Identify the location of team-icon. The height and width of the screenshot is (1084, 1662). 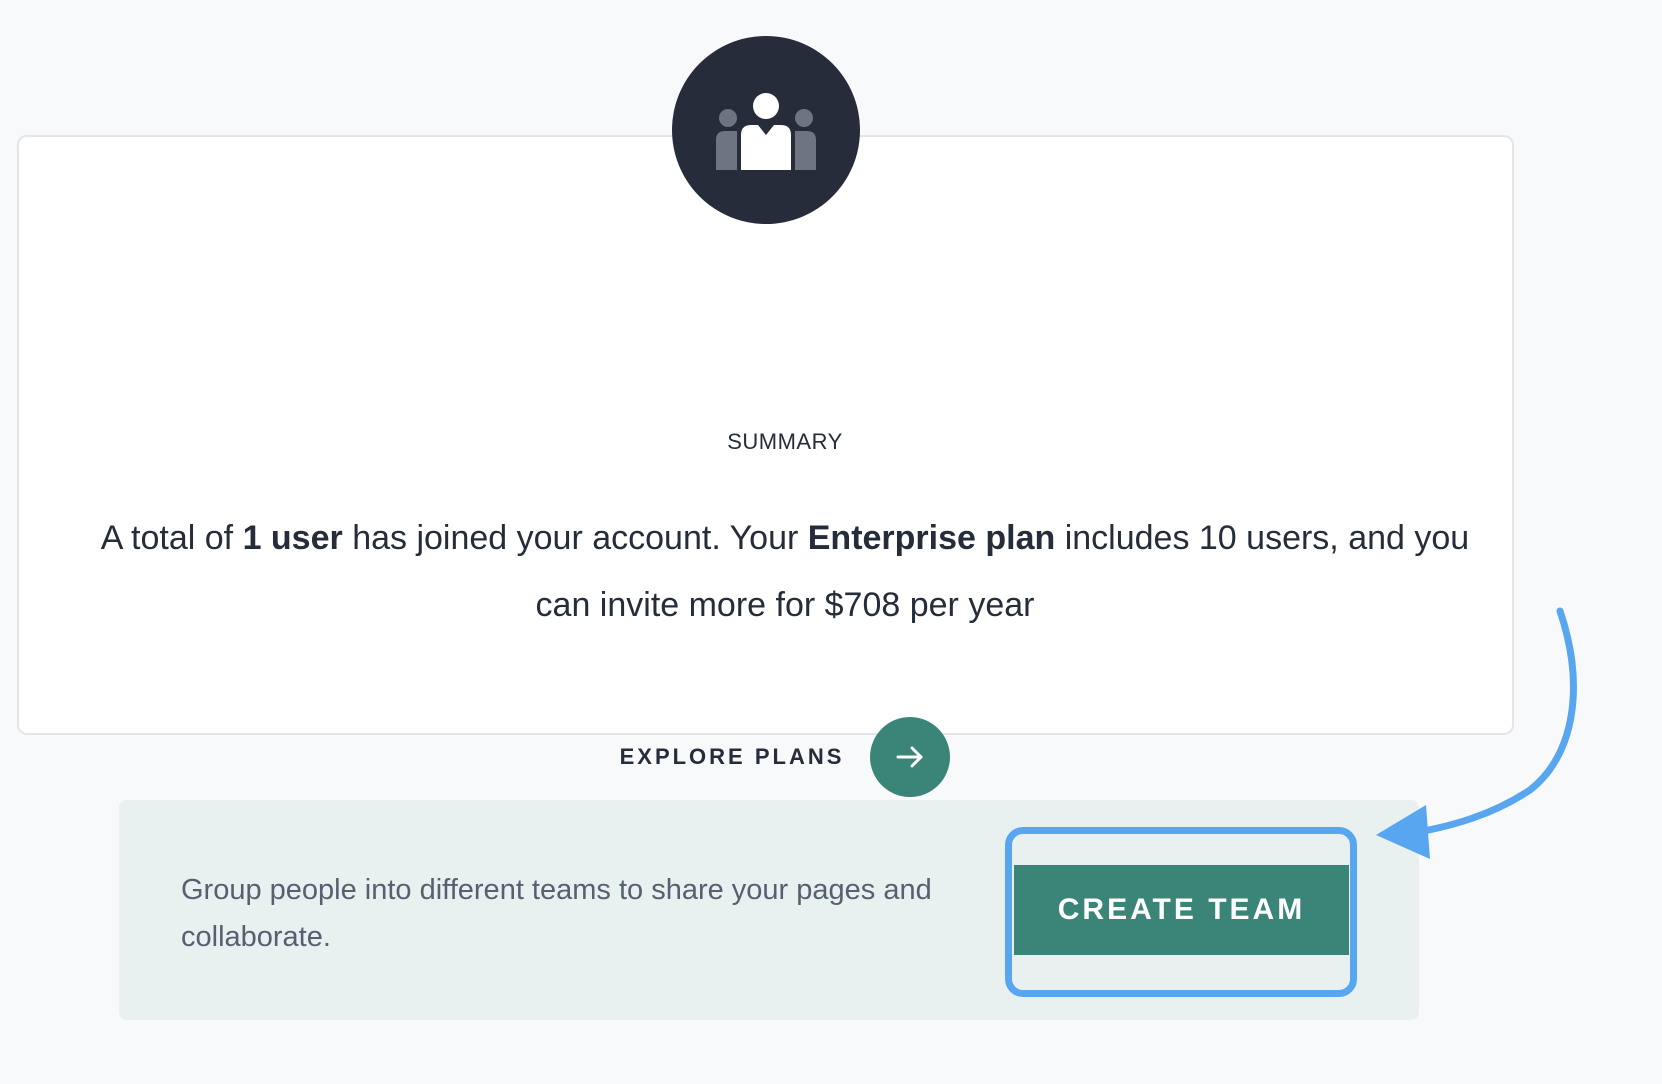
(766, 131).